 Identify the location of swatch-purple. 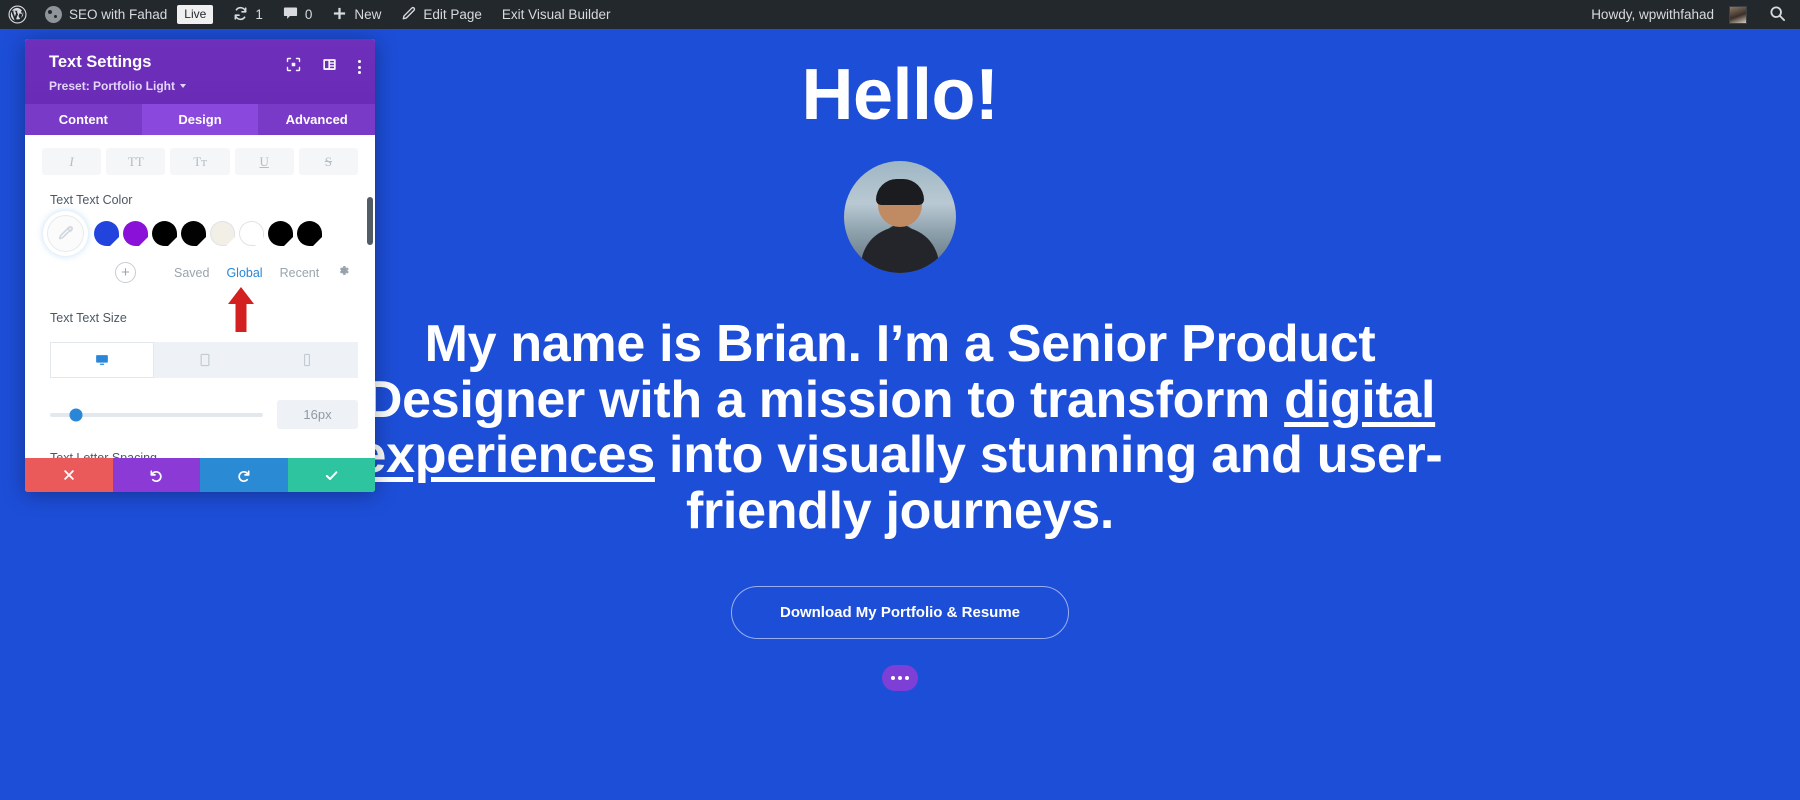
(135, 233).